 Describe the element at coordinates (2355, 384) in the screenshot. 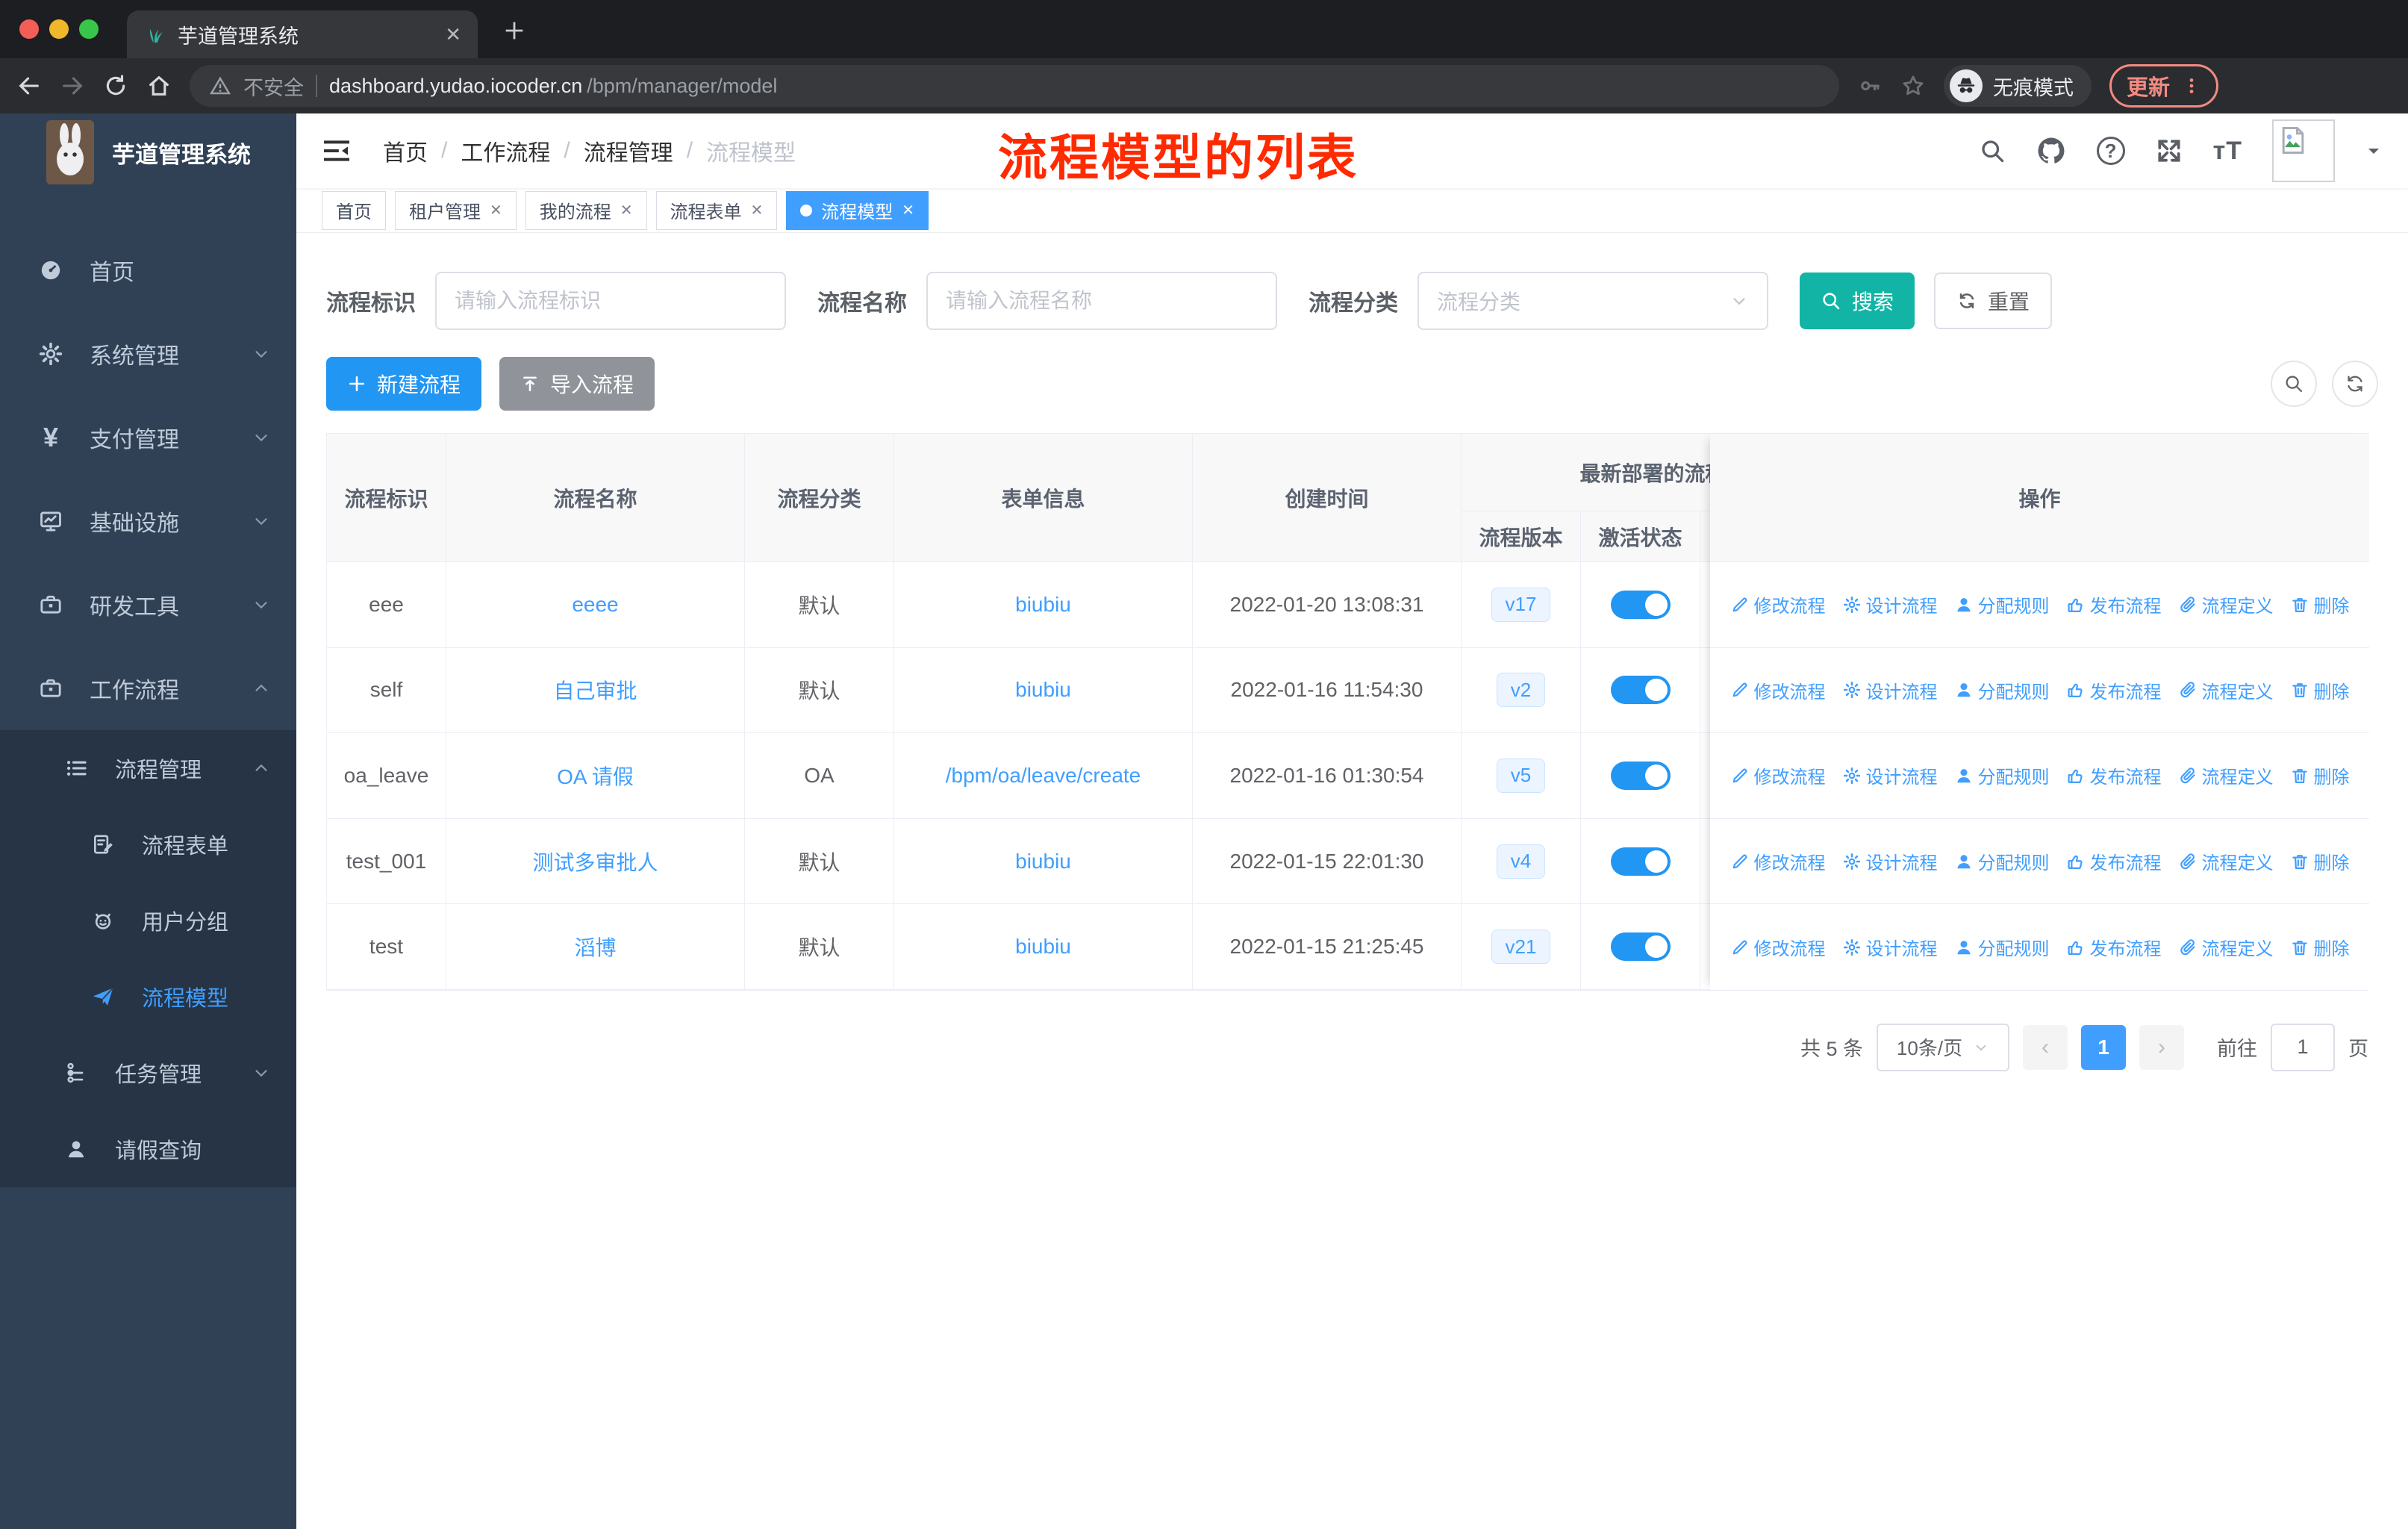

I see `refresh-table-icon` at that location.